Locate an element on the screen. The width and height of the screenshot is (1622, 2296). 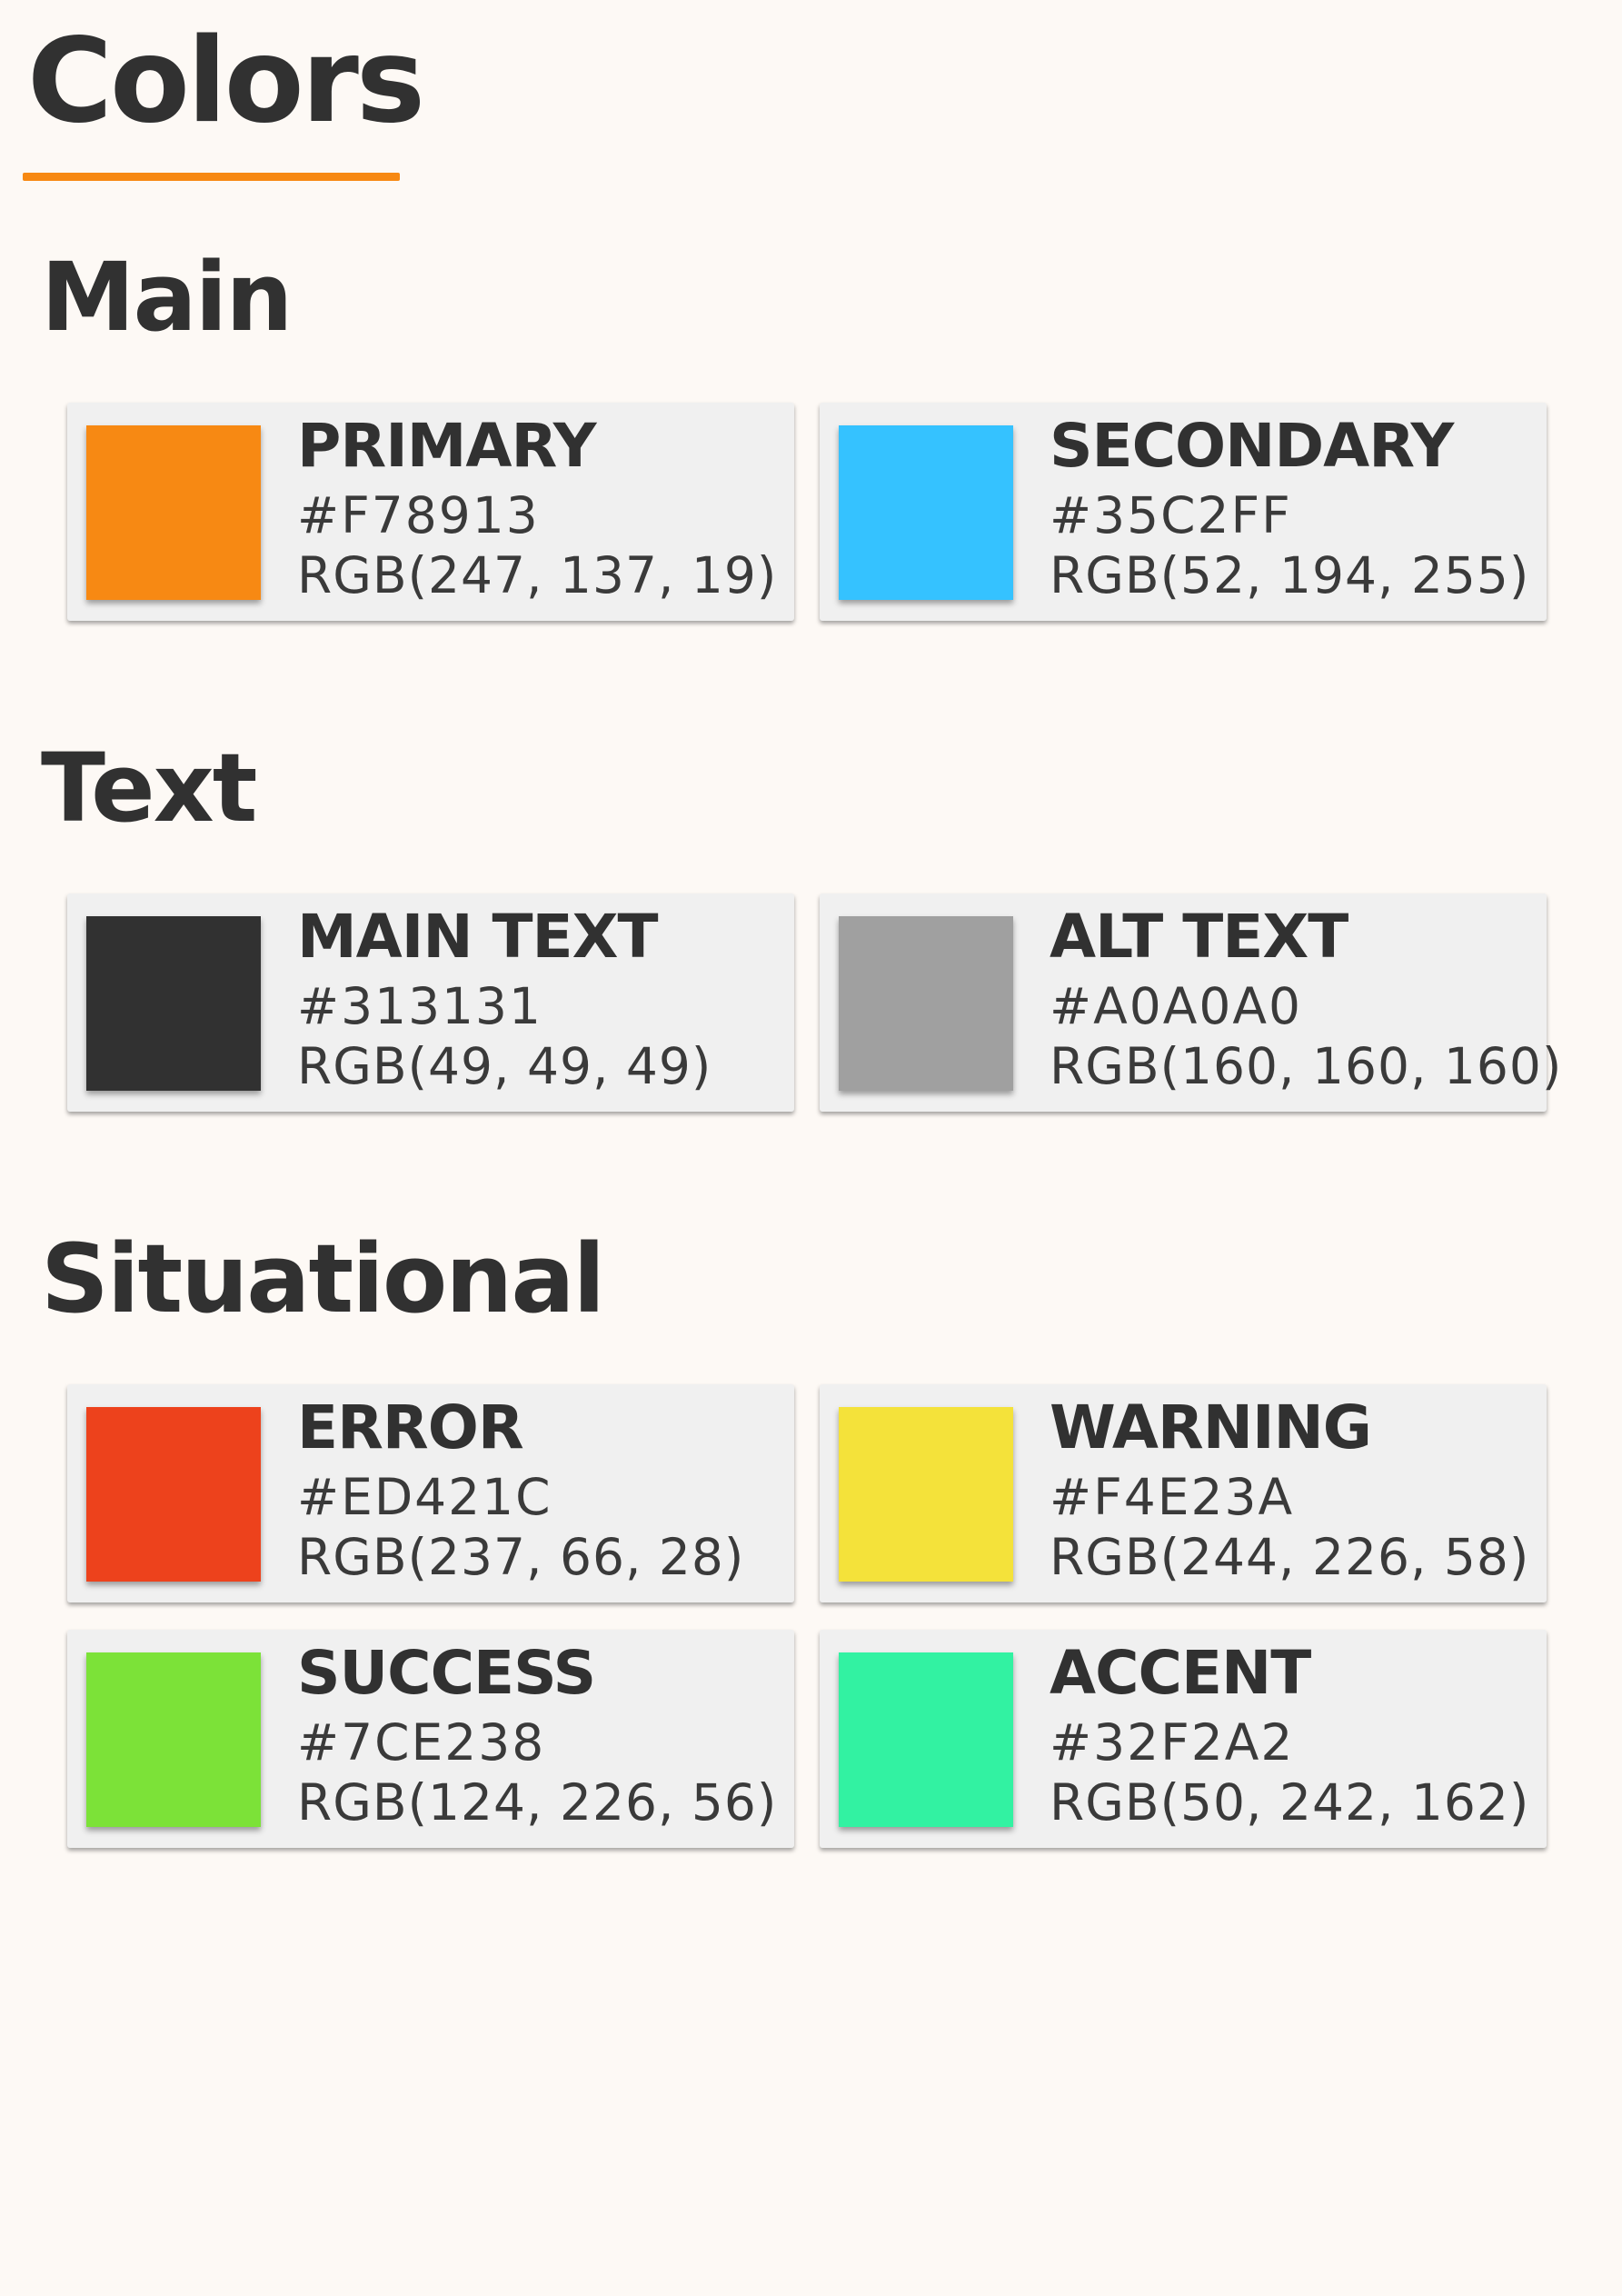
color-hex: #A0A0A0 is located at coordinates (1176, 1006).